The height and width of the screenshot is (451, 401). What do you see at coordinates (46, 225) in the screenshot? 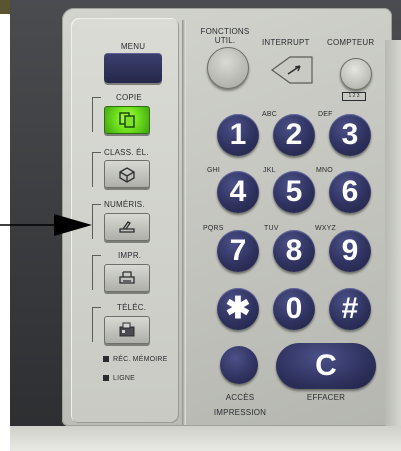
I see `pointer-arrow-icon` at bounding box center [46, 225].